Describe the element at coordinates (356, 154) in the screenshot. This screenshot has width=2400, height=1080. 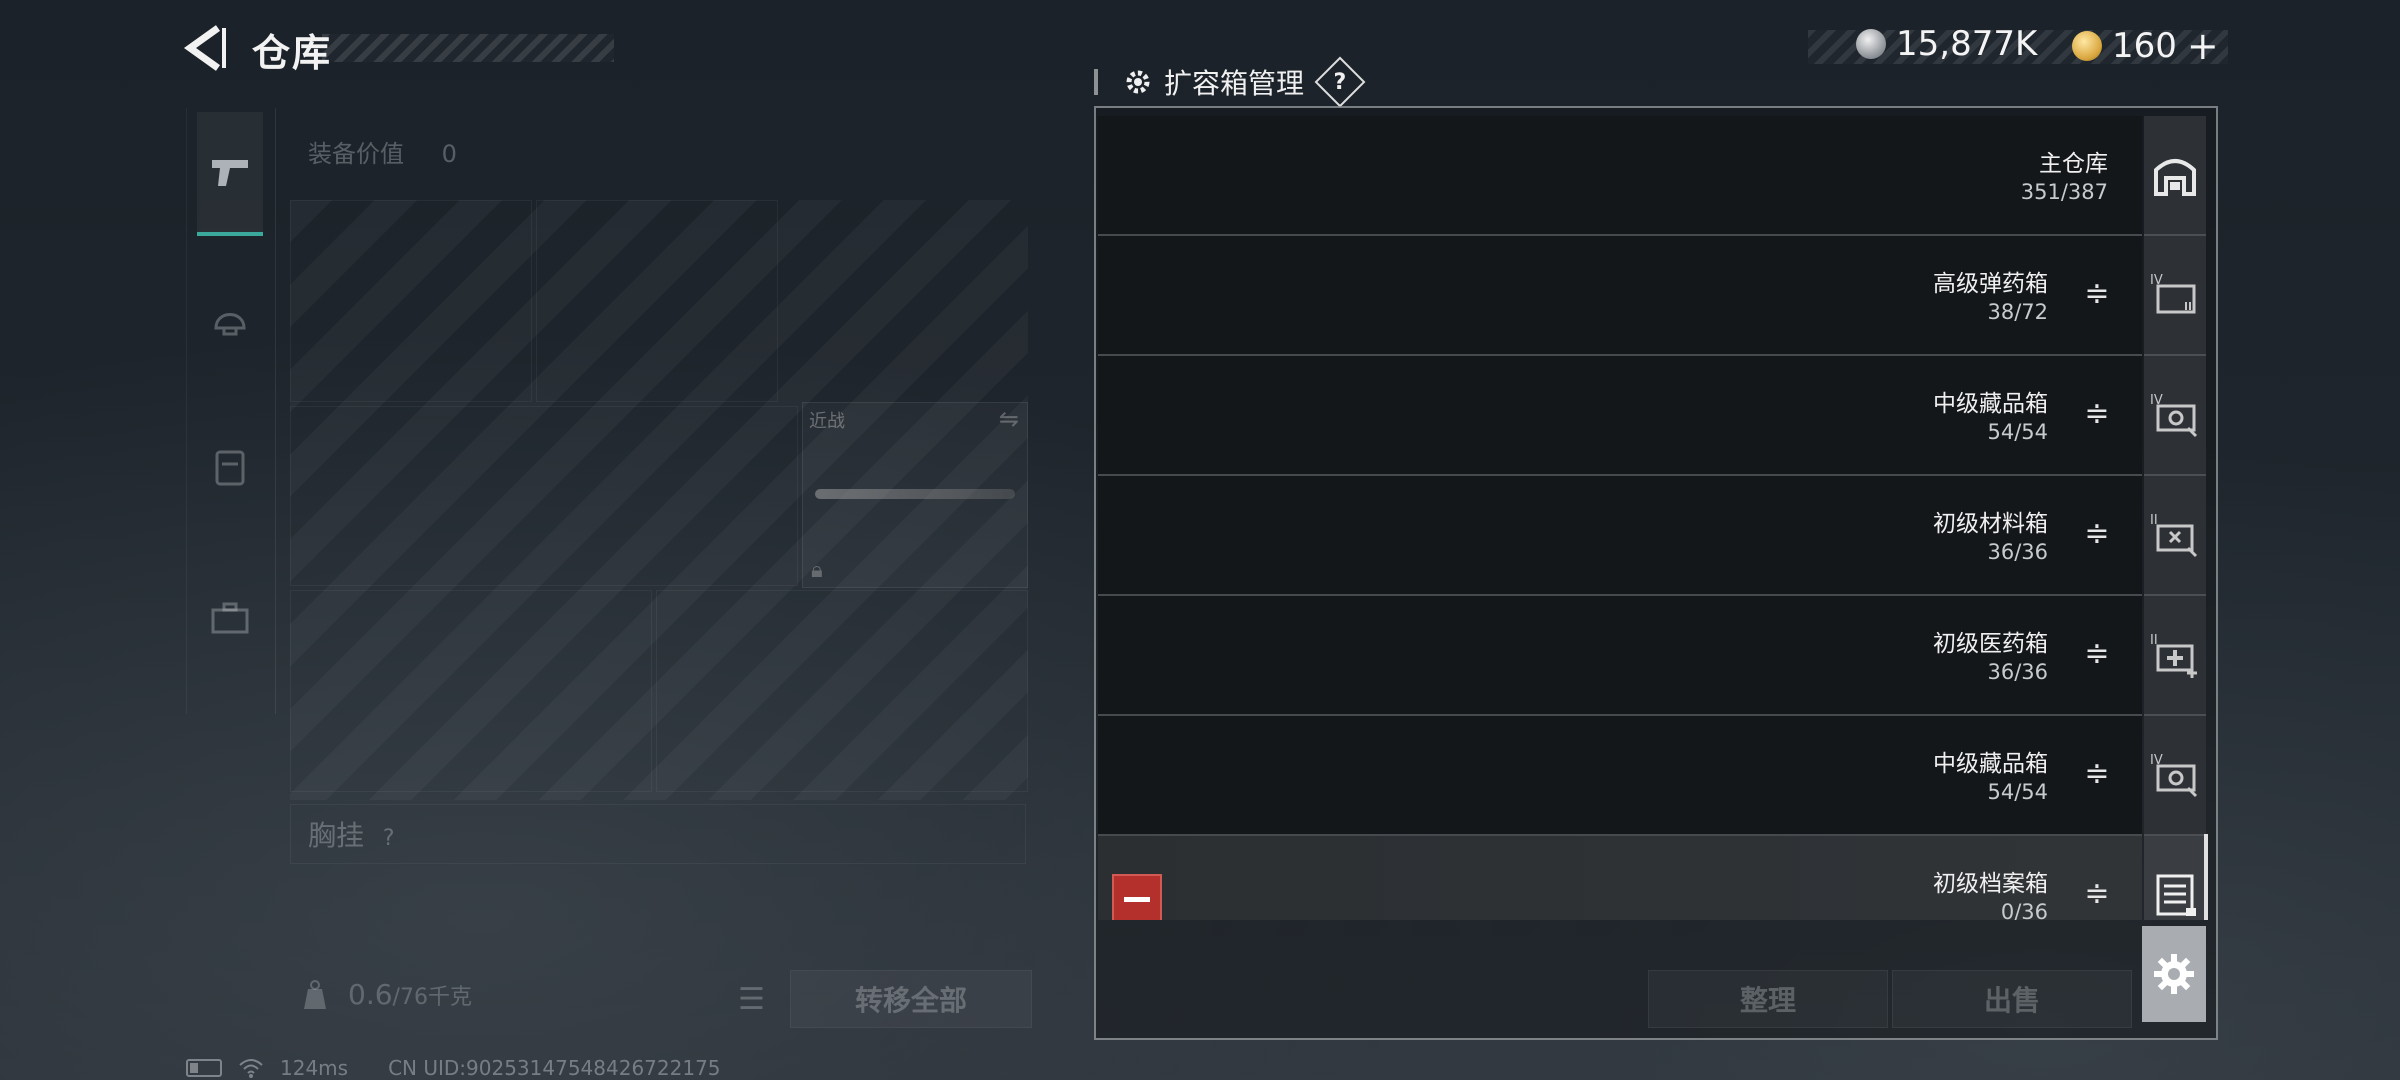
I see `equip-value-label: 装备价值` at that location.